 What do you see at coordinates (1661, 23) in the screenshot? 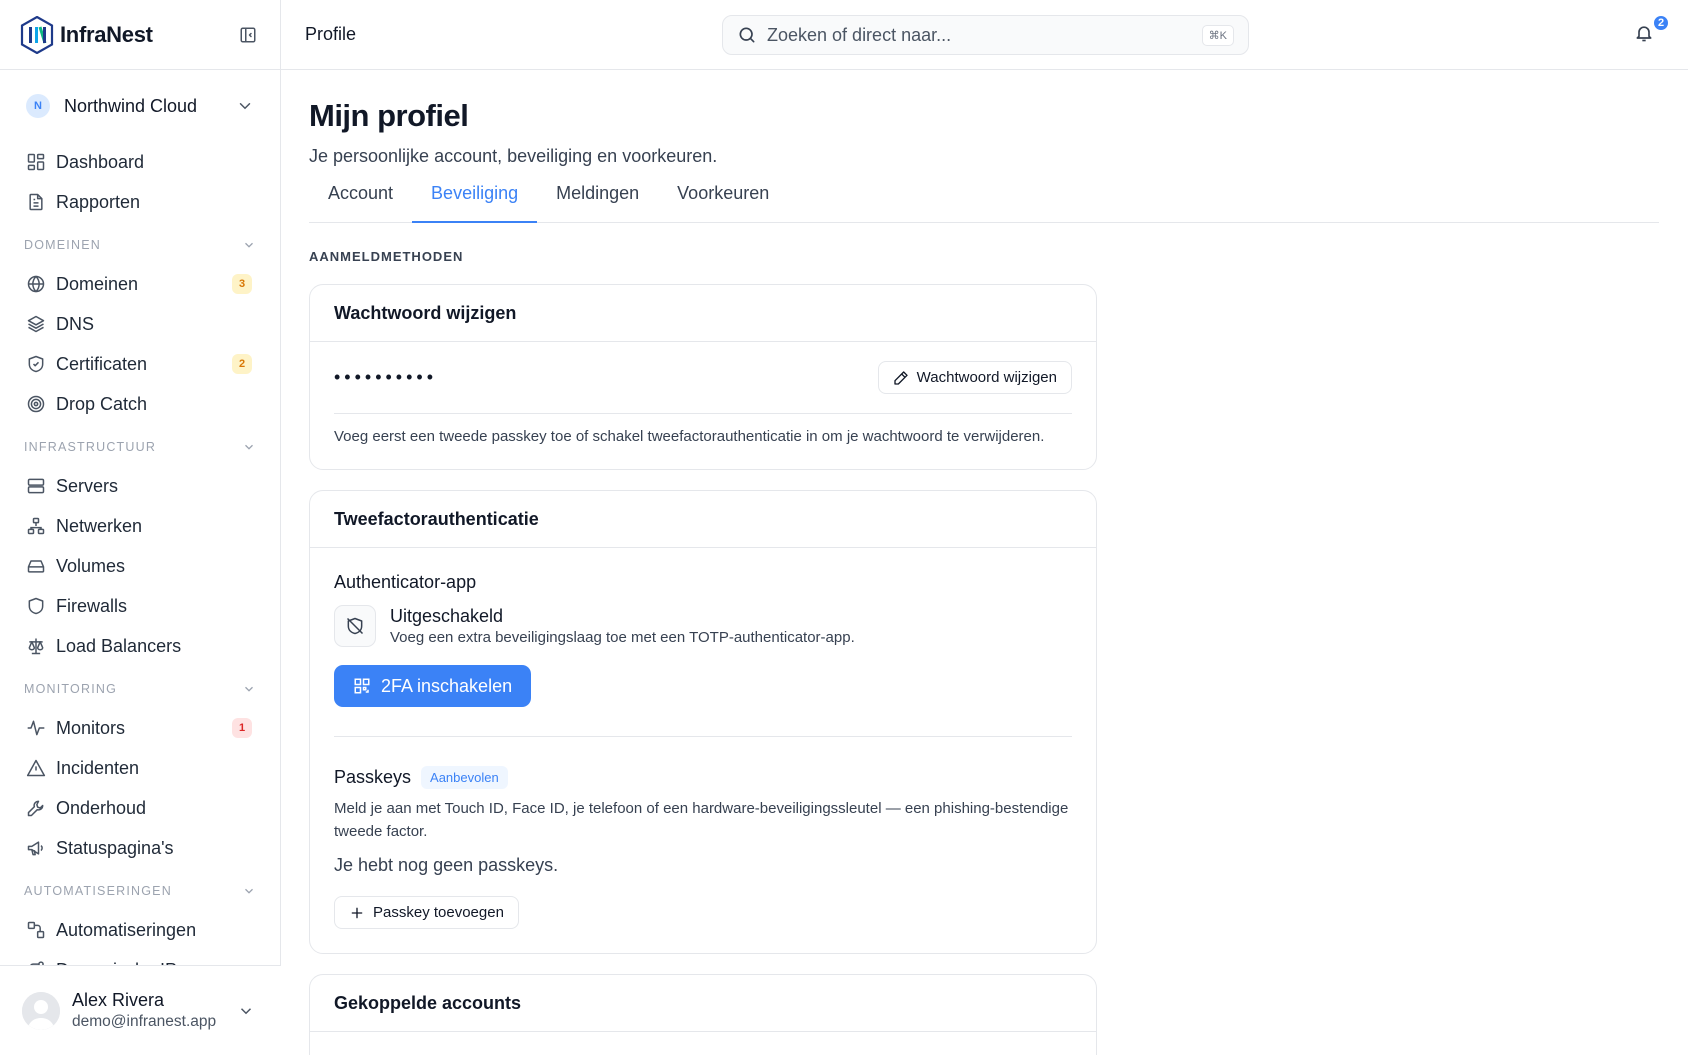
I see `notification-count-badge: 2` at bounding box center [1661, 23].